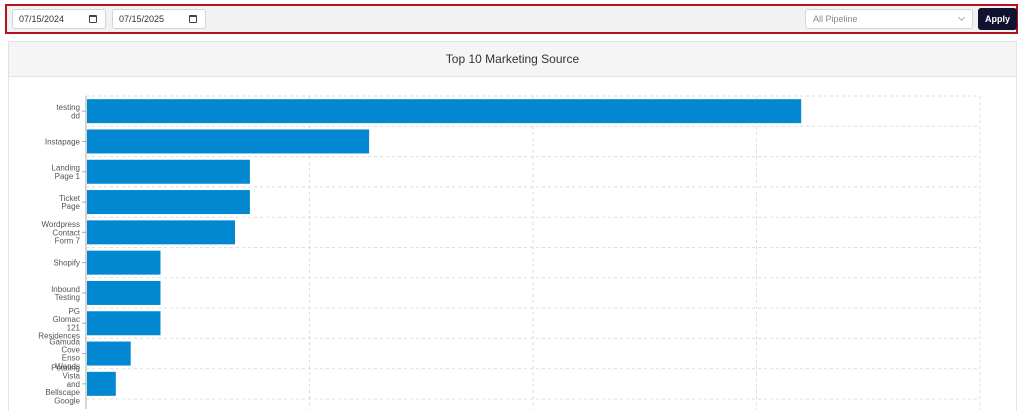 This screenshot has width=1024, height=411. I want to click on category-label: Petaling Vista and Bellscape Google, so click(62, 384).